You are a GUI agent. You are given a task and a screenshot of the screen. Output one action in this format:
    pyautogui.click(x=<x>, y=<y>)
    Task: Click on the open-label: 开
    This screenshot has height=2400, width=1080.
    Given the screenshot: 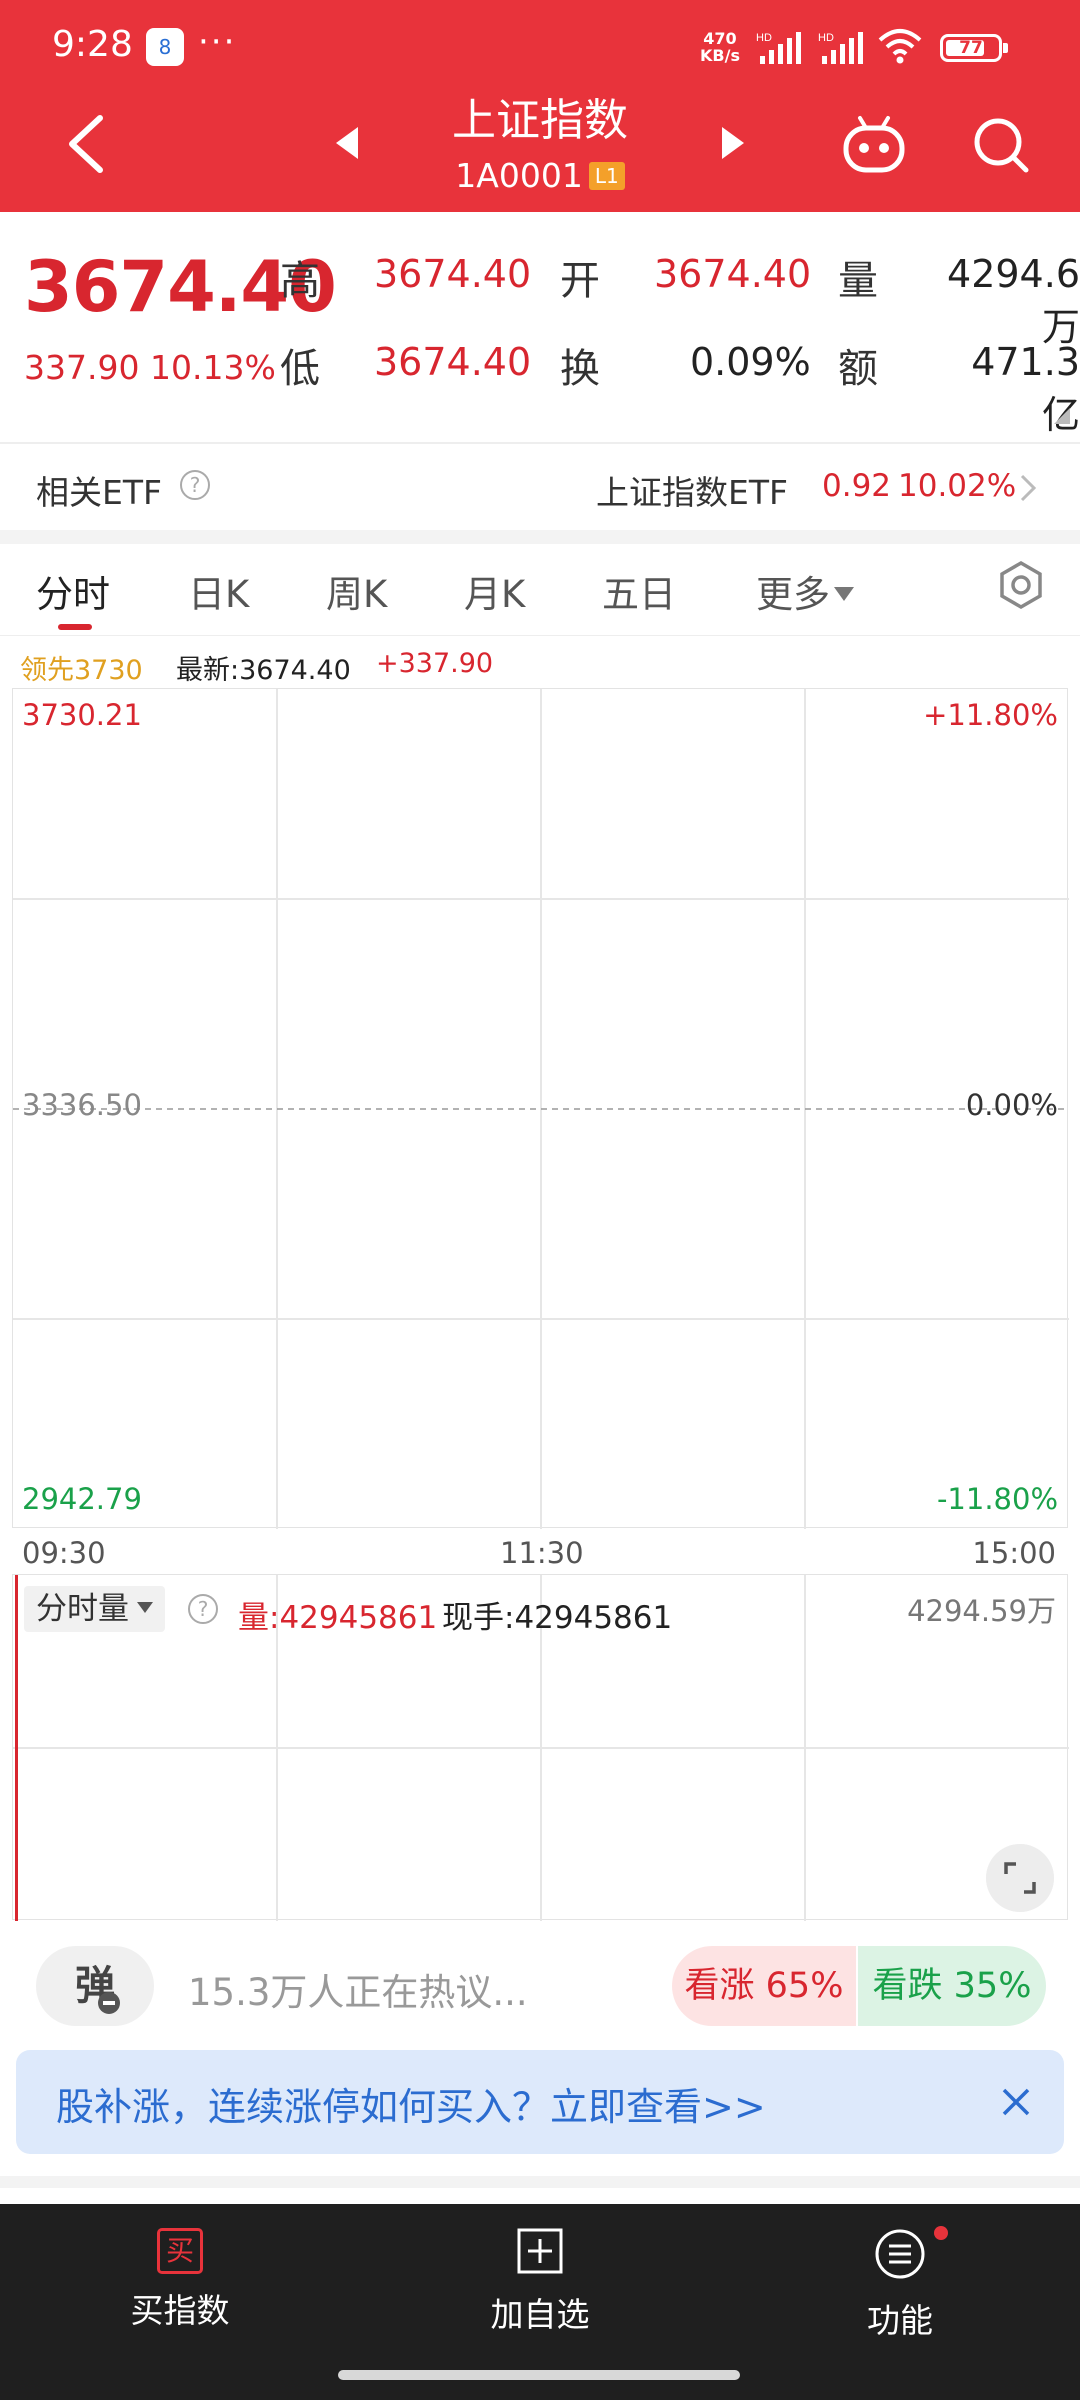 What is the action you would take?
    pyautogui.click(x=580, y=281)
    